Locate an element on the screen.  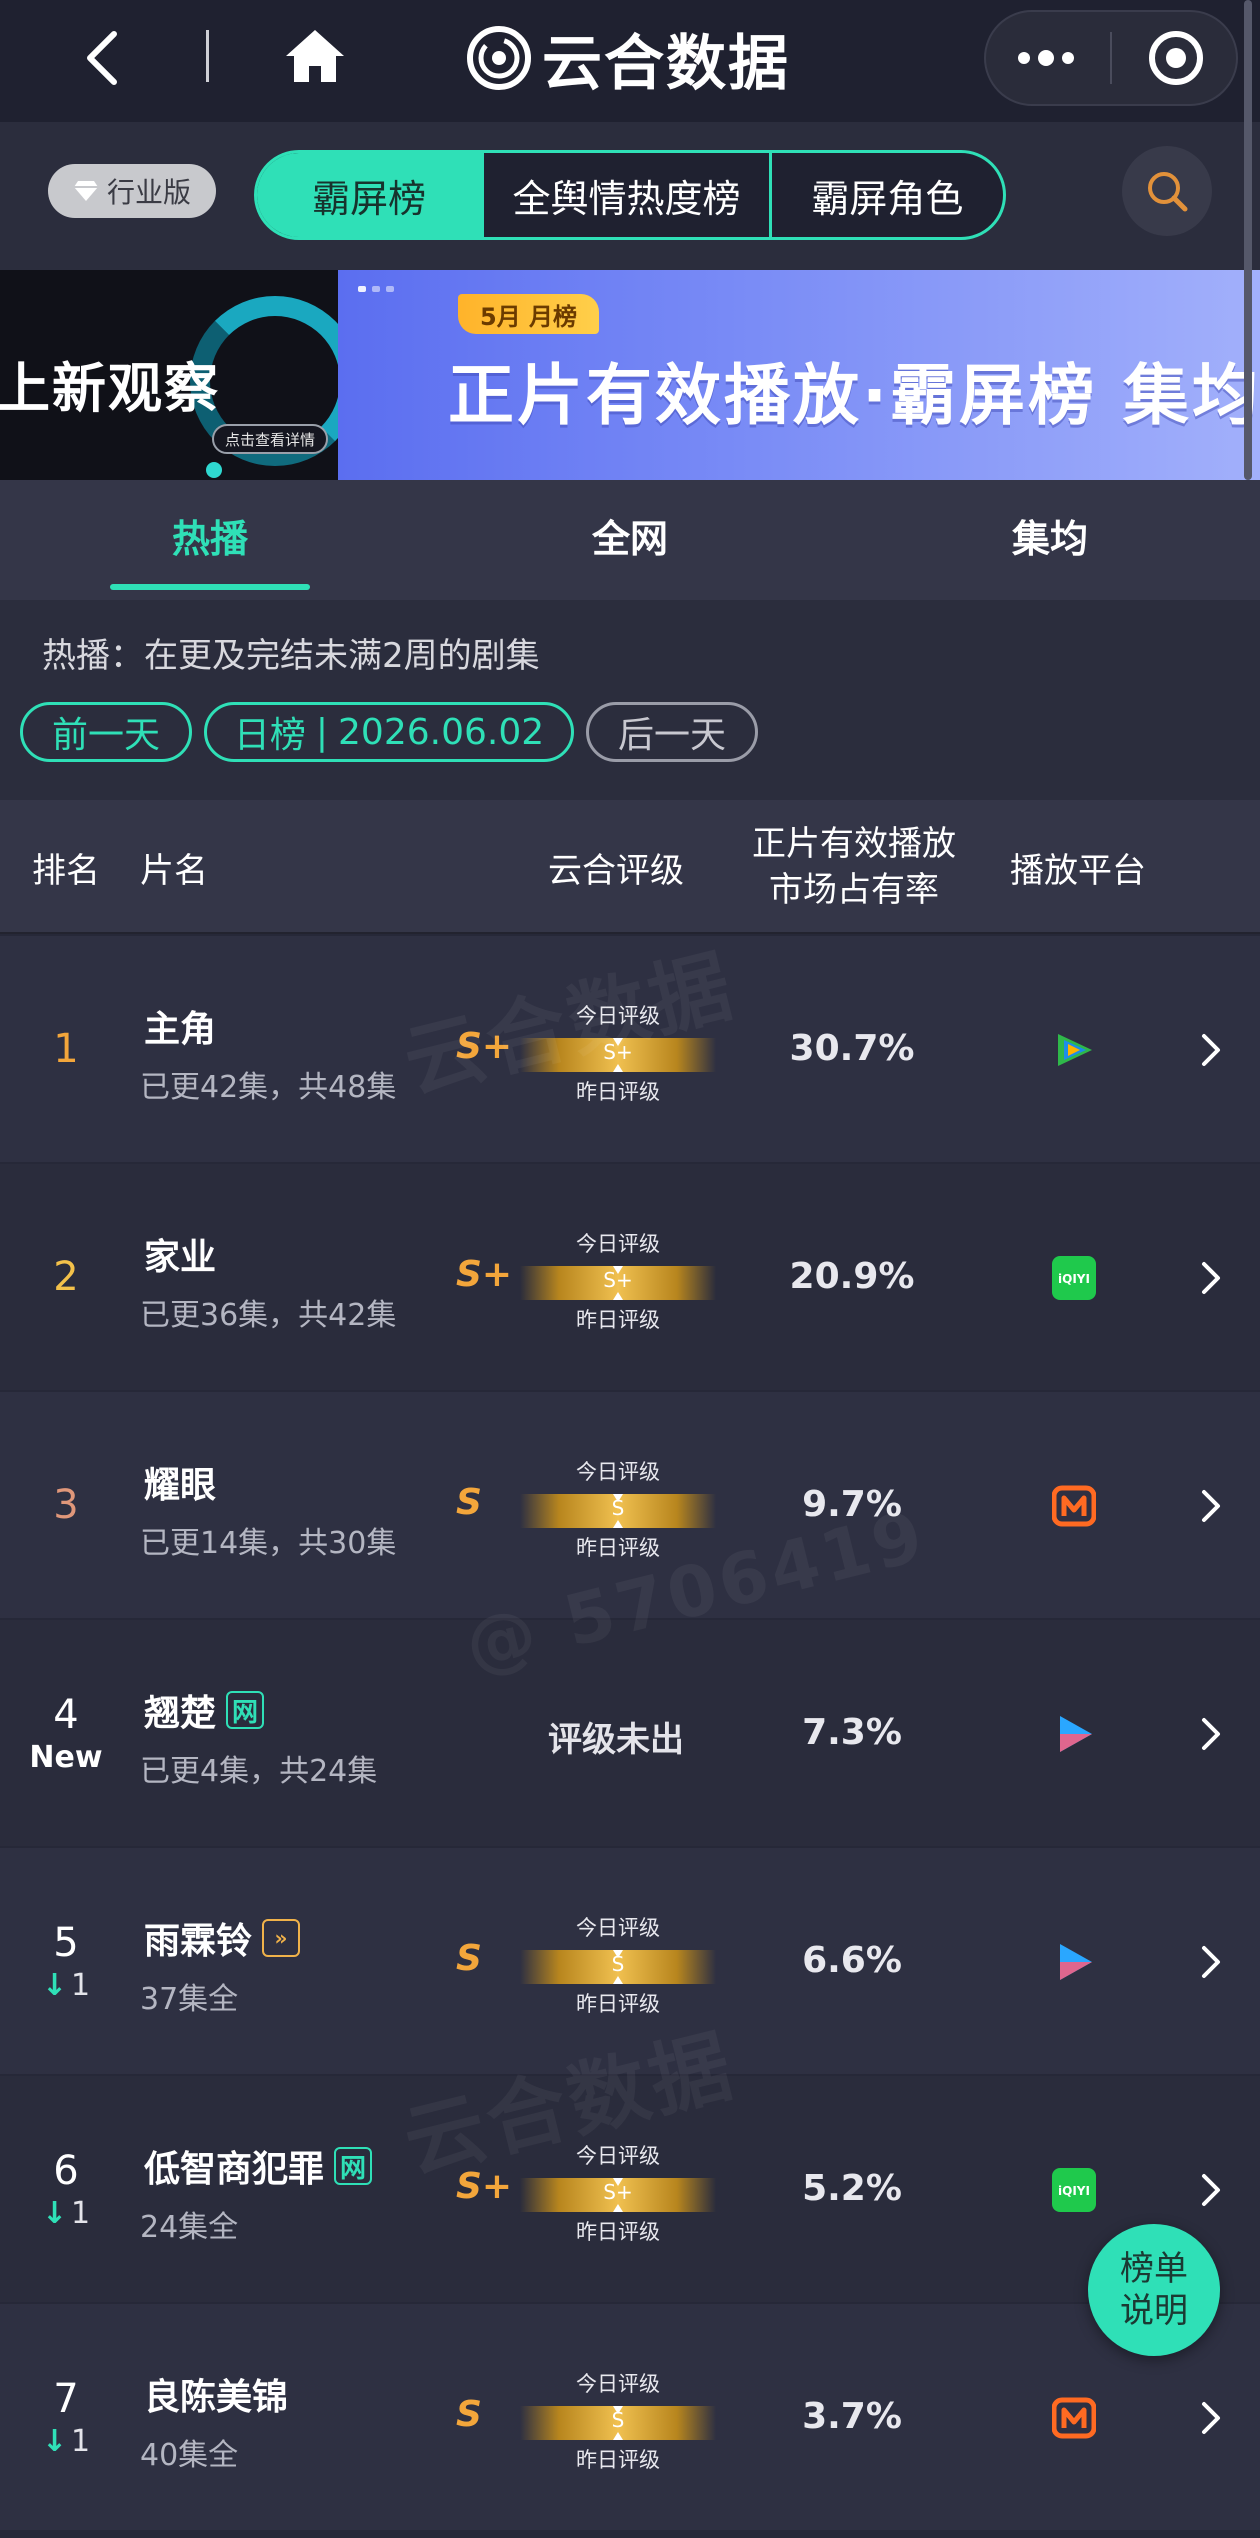
banner-left-title: 上新观察 is located at coordinates (110, 388).